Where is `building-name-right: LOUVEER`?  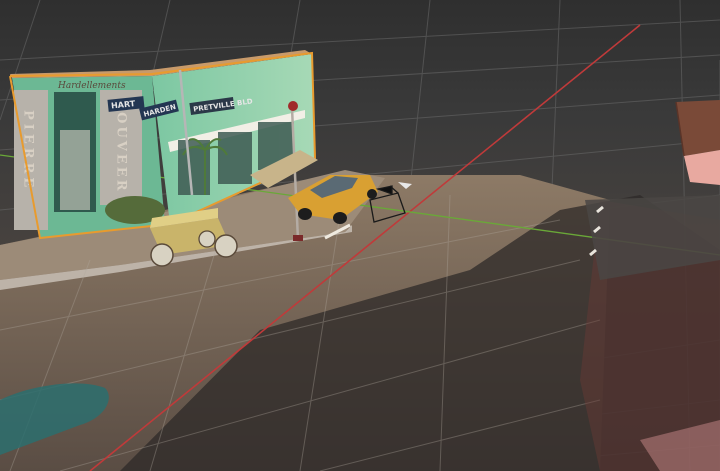 building-name-right: LOUVEER is located at coordinates (121, 147).